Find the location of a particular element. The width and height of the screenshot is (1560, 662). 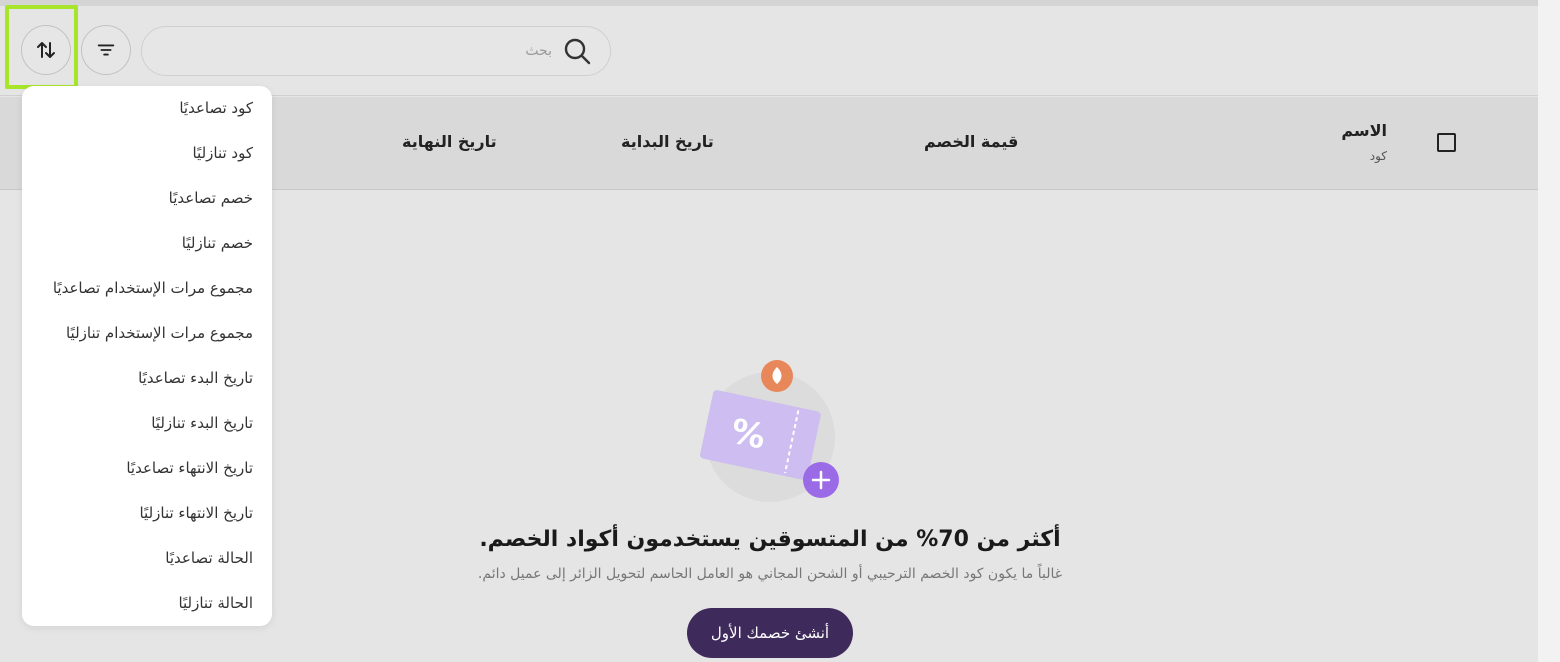

select-all-checkbox is located at coordinates (1446, 142).